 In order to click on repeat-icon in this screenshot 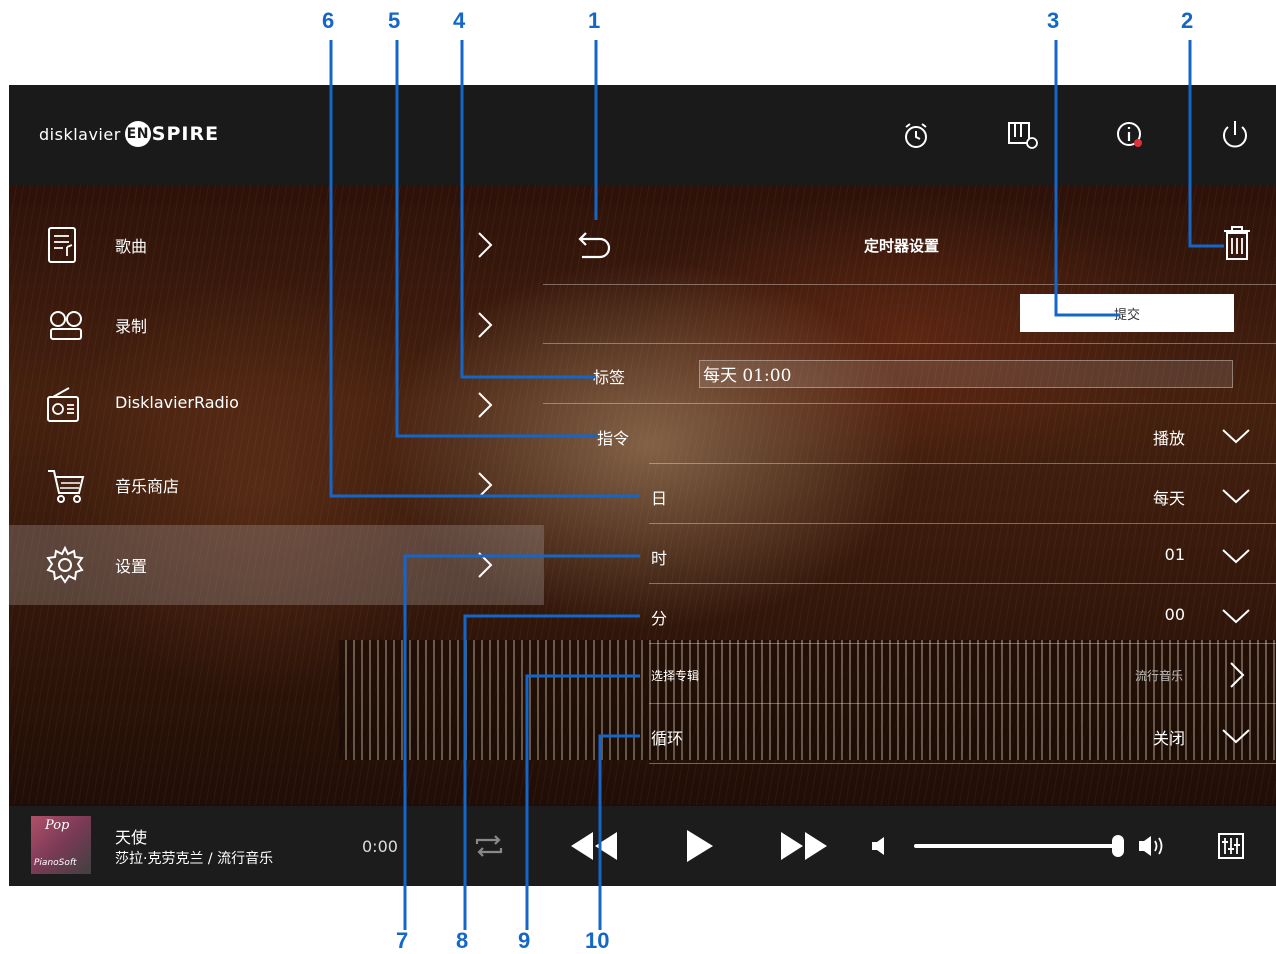, I will do `click(489, 846)`.